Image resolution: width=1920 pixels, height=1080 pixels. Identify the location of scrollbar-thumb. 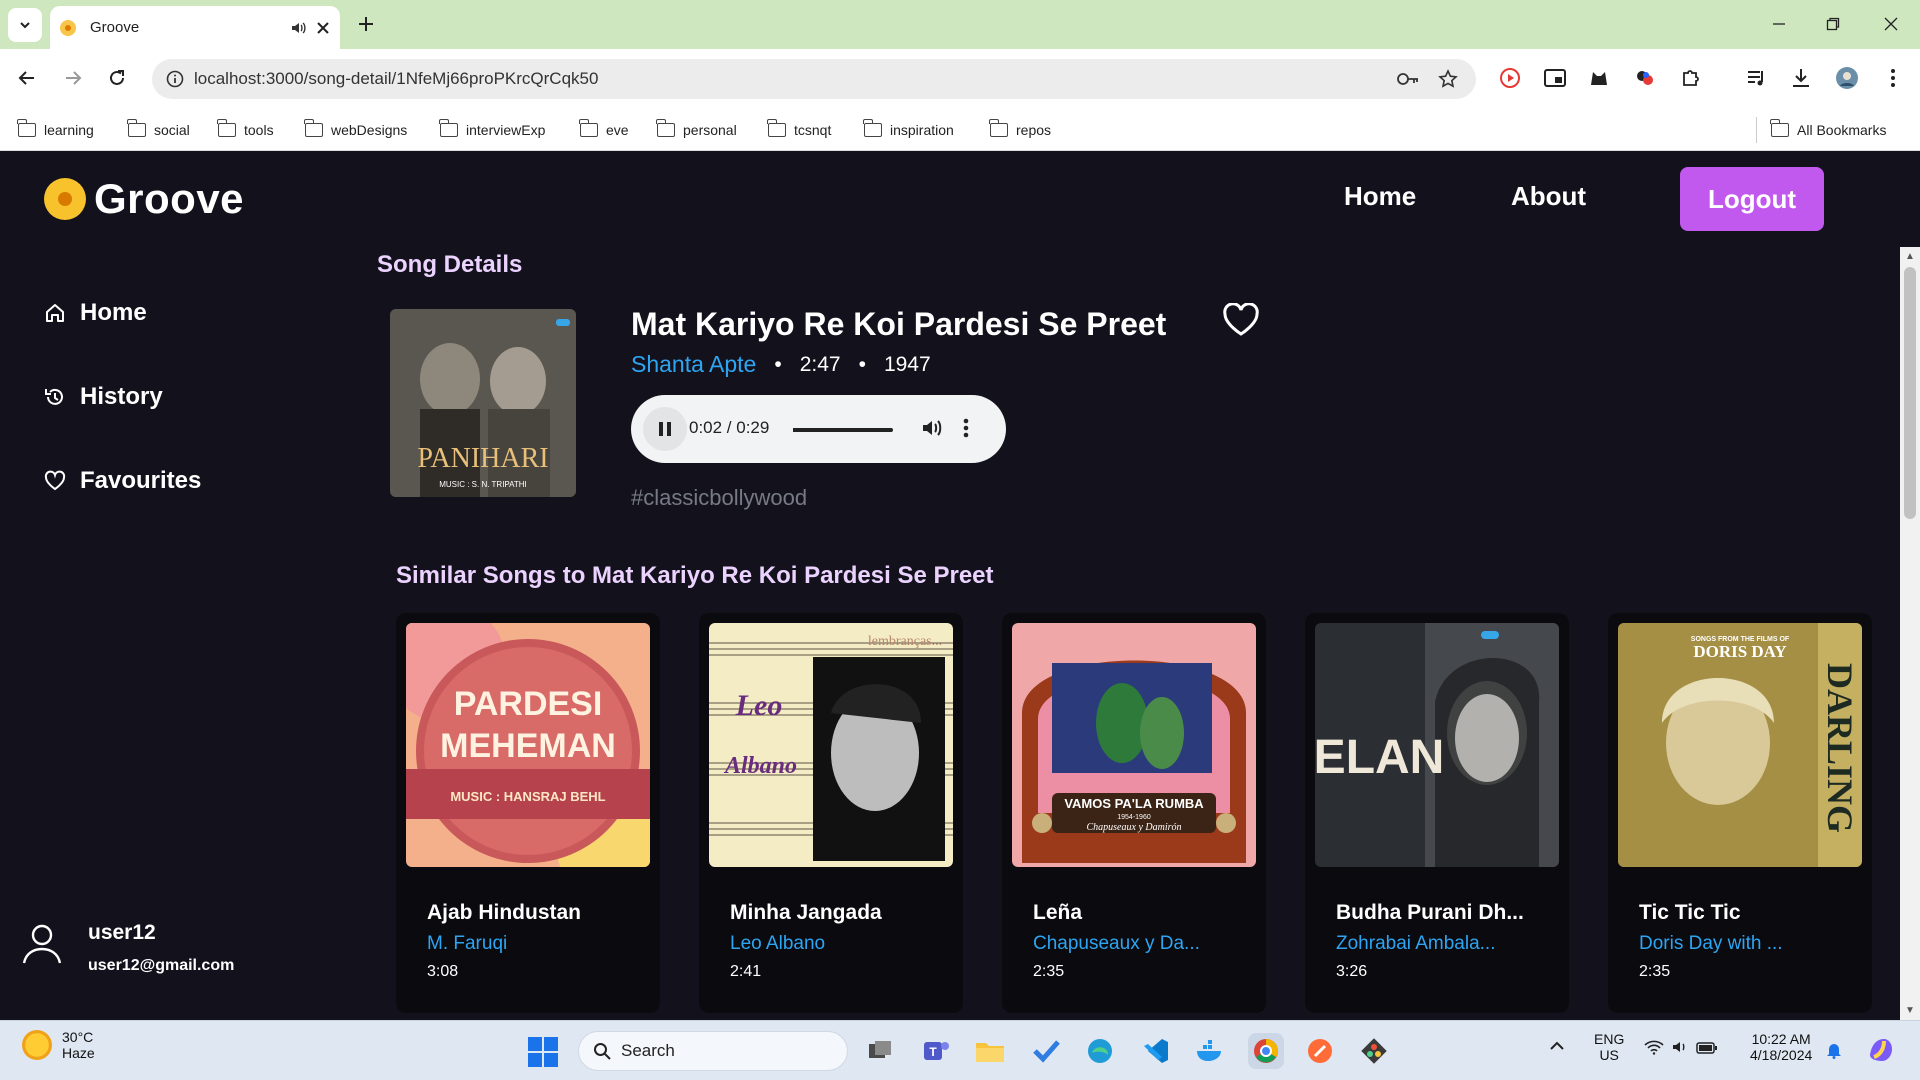
(1910, 393).